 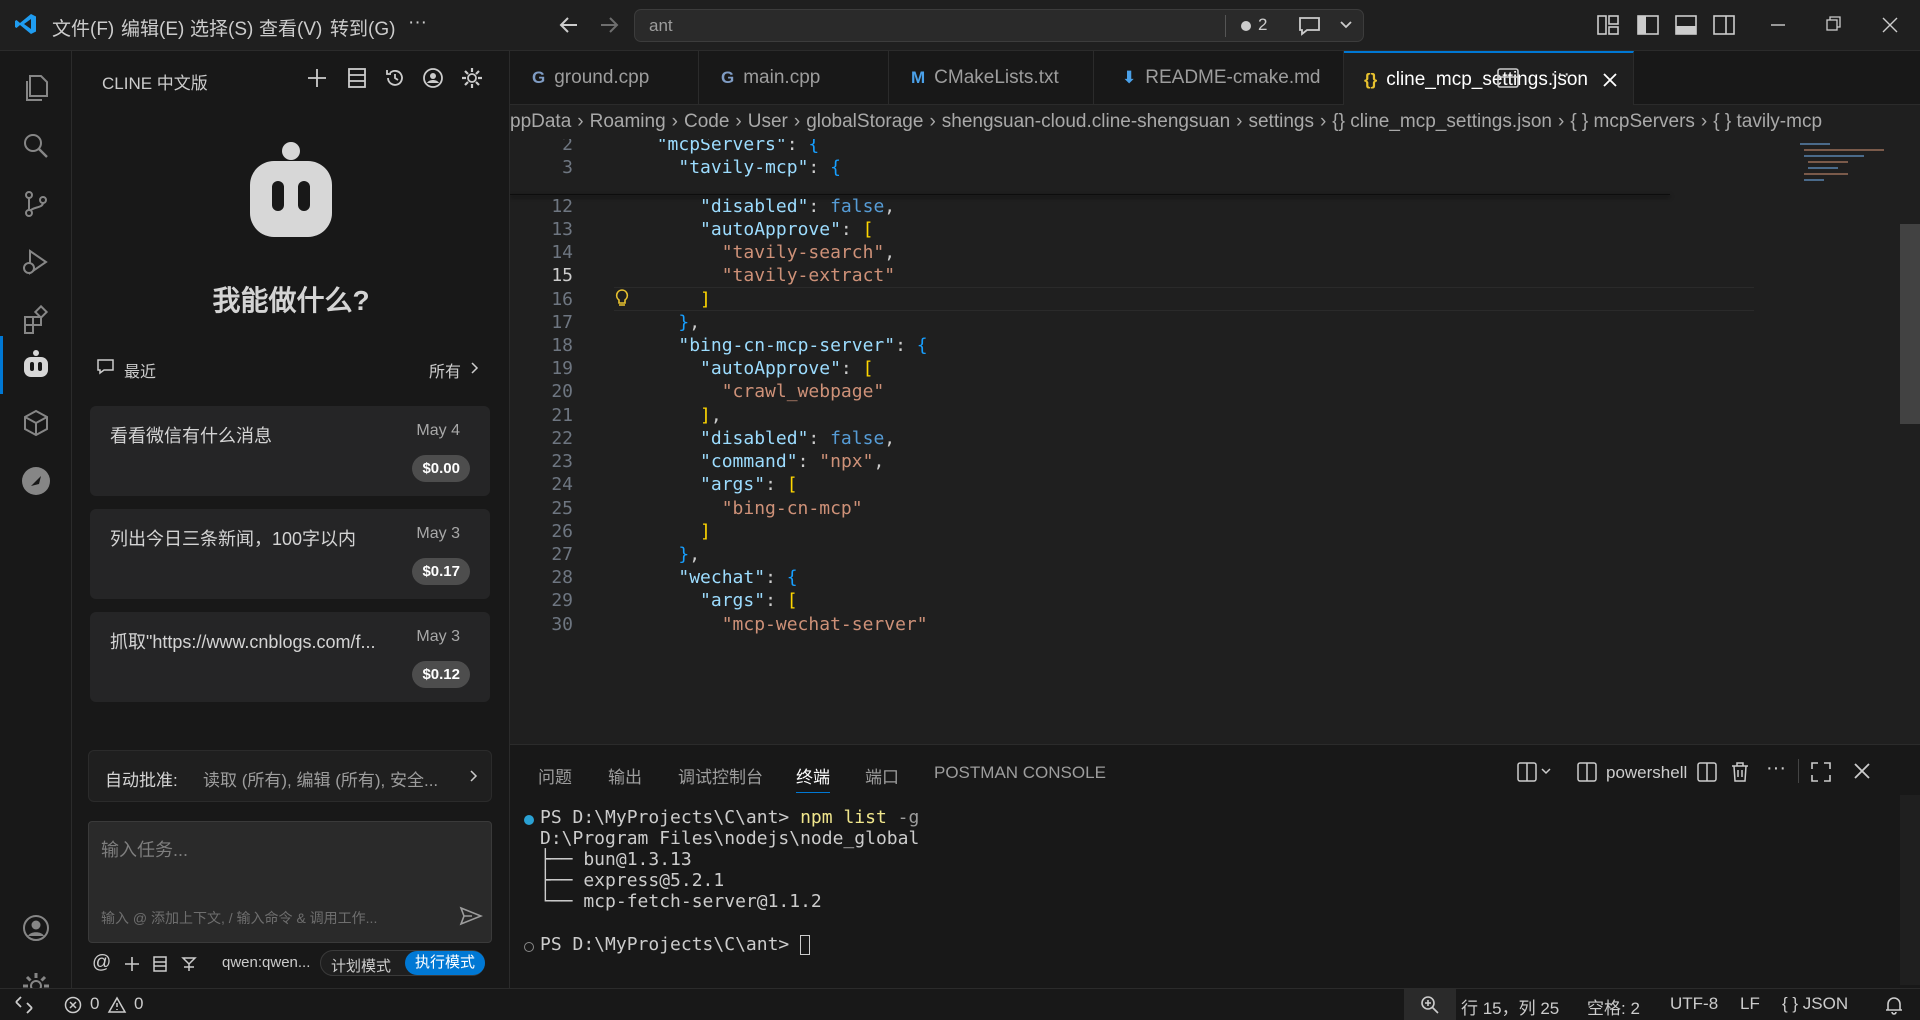 What do you see at coordinates (1632, 122) in the screenshot?
I see `breadcrumb-segment: { } mcpServers` at bounding box center [1632, 122].